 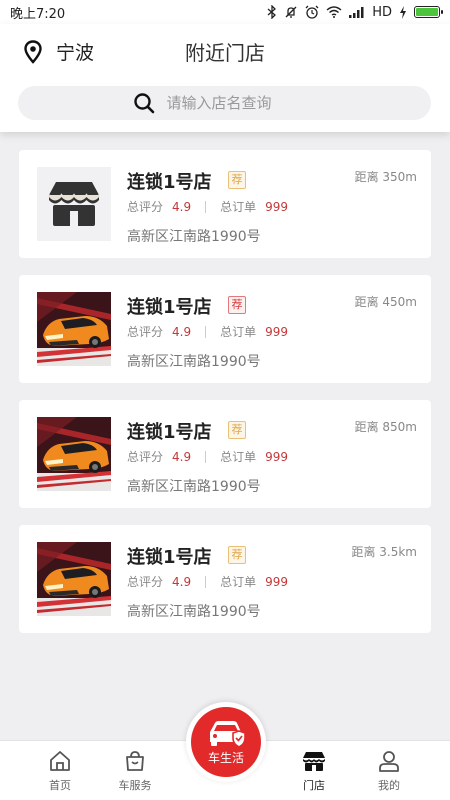 I want to click on nav-stores: 门店, so click(x=314, y=771).